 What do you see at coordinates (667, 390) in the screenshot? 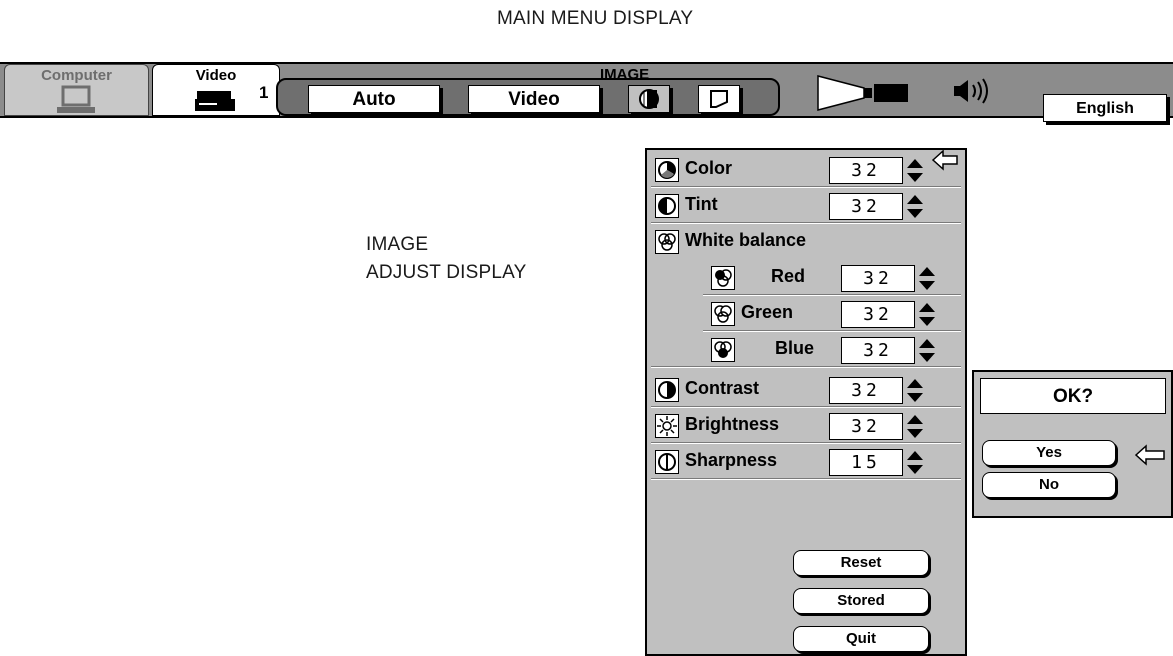
I see `contrast-icon` at bounding box center [667, 390].